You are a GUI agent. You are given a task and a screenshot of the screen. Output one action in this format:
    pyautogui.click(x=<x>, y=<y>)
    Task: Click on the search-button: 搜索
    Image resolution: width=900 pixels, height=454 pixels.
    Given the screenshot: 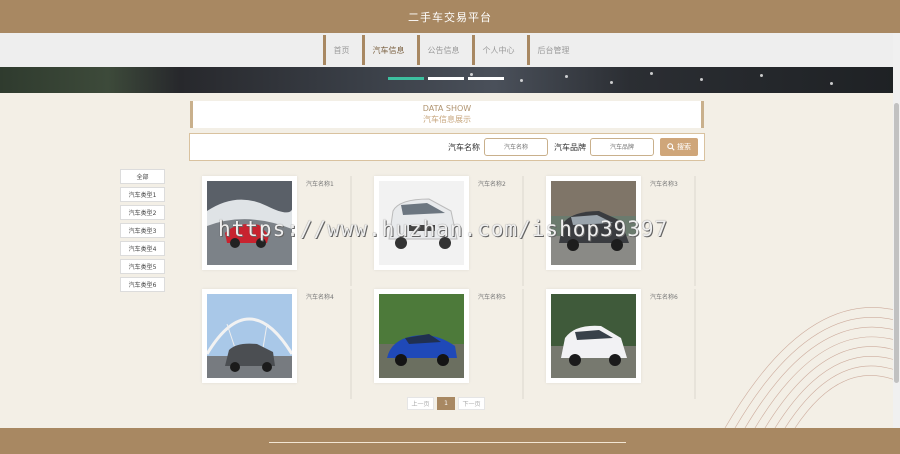 What is the action you would take?
    pyautogui.click(x=679, y=147)
    